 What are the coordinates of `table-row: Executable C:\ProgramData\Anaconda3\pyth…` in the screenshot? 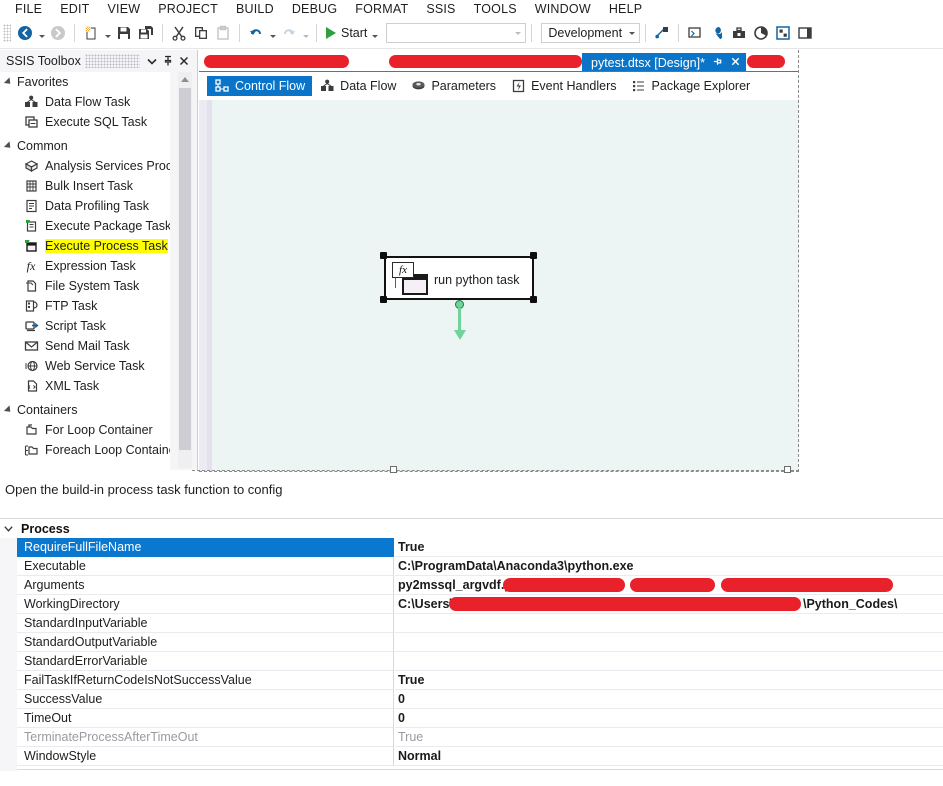 It's located at (471, 566).